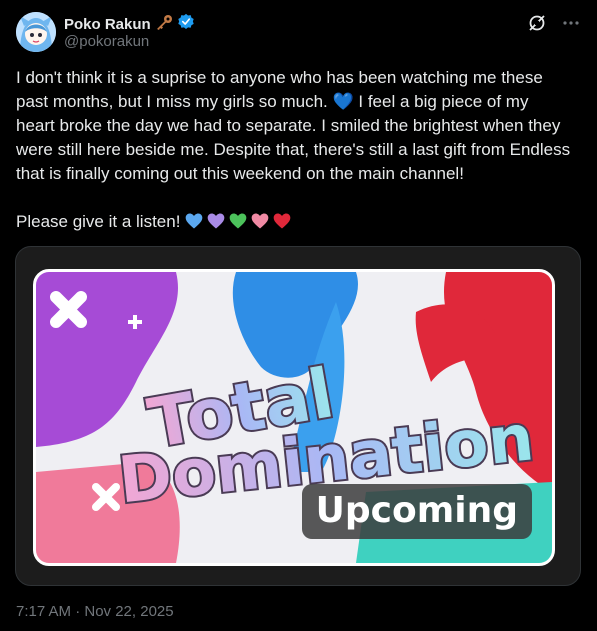 The height and width of the screenshot is (631, 597). Describe the element at coordinates (106, 41) in the screenshot. I see `author-handle: @pokorakun` at that location.